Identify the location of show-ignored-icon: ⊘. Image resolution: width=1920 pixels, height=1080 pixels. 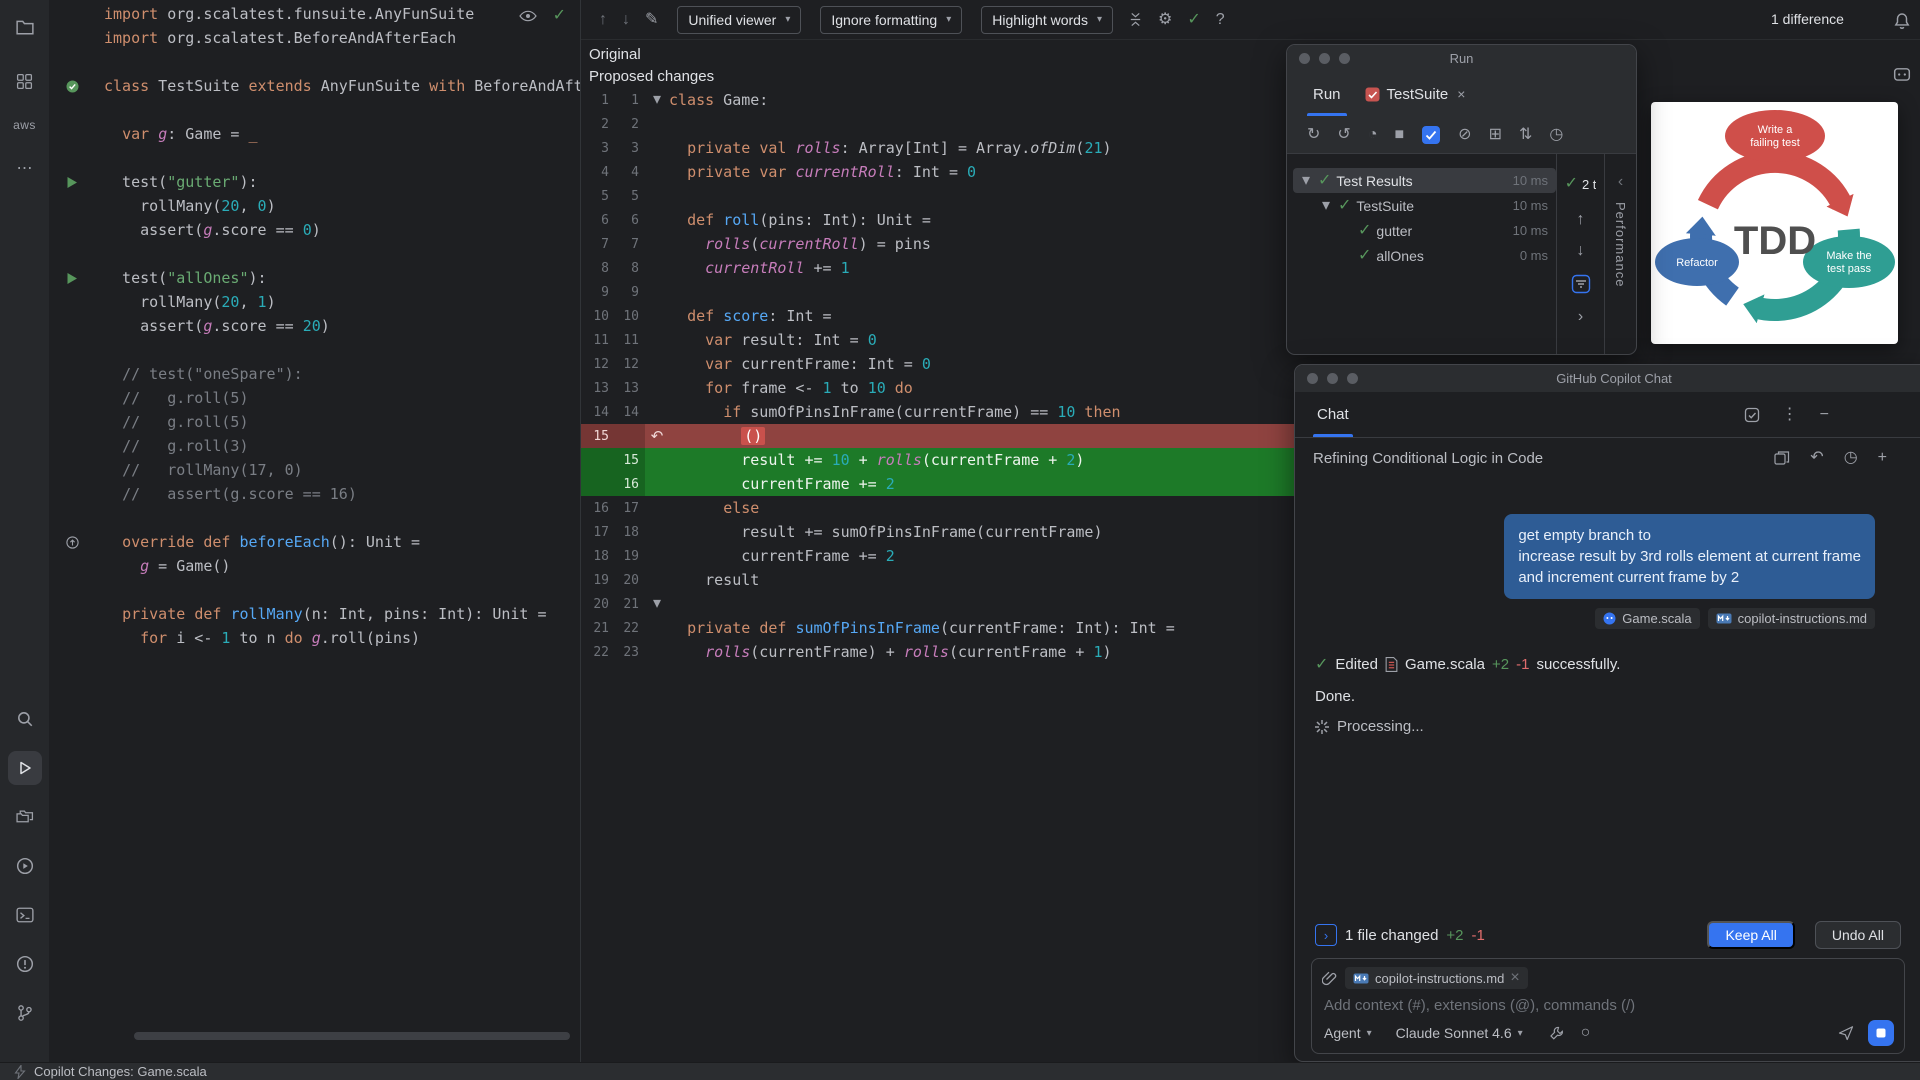
(1464, 134).